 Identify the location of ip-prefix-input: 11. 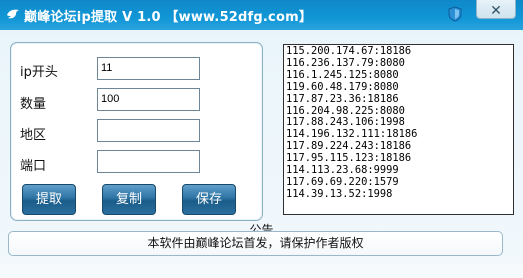
(148, 68).